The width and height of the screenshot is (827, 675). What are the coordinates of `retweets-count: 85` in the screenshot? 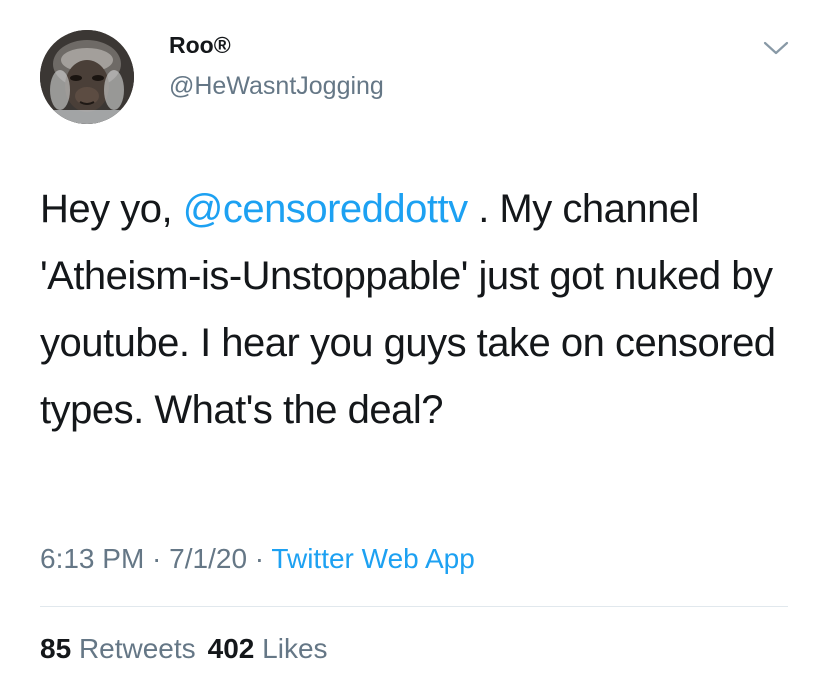 It's located at (56, 648).